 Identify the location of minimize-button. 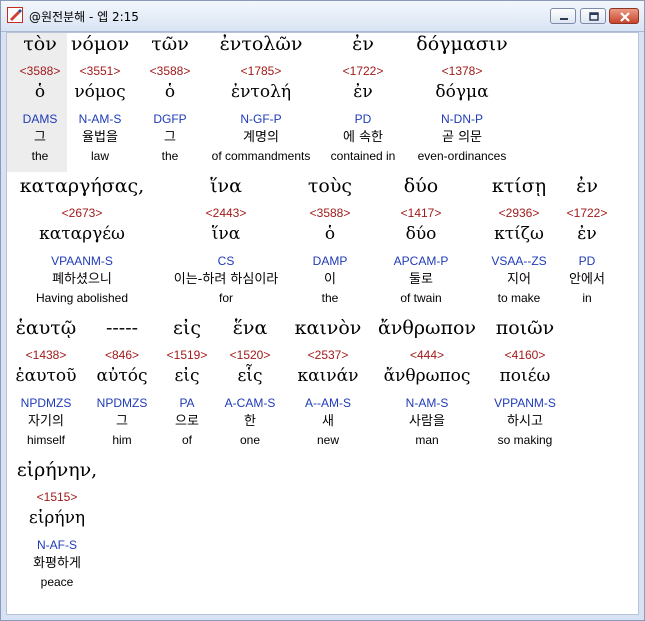
(563, 16).